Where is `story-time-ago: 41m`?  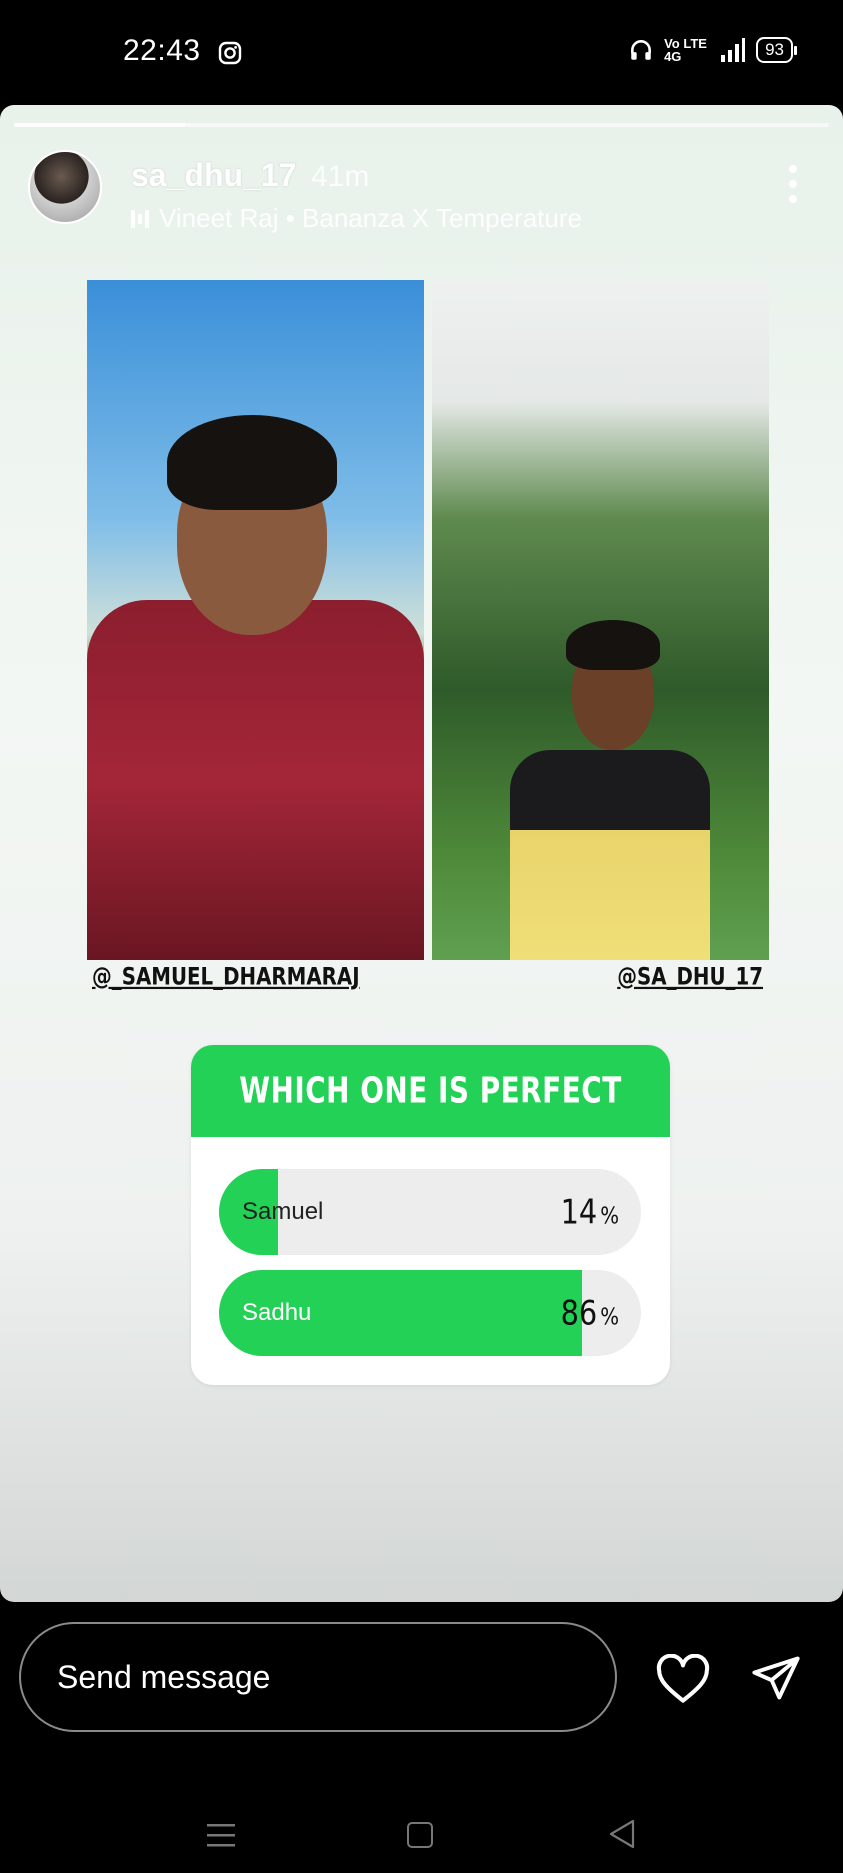 story-time-ago: 41m is located at coordinates (340, 176).